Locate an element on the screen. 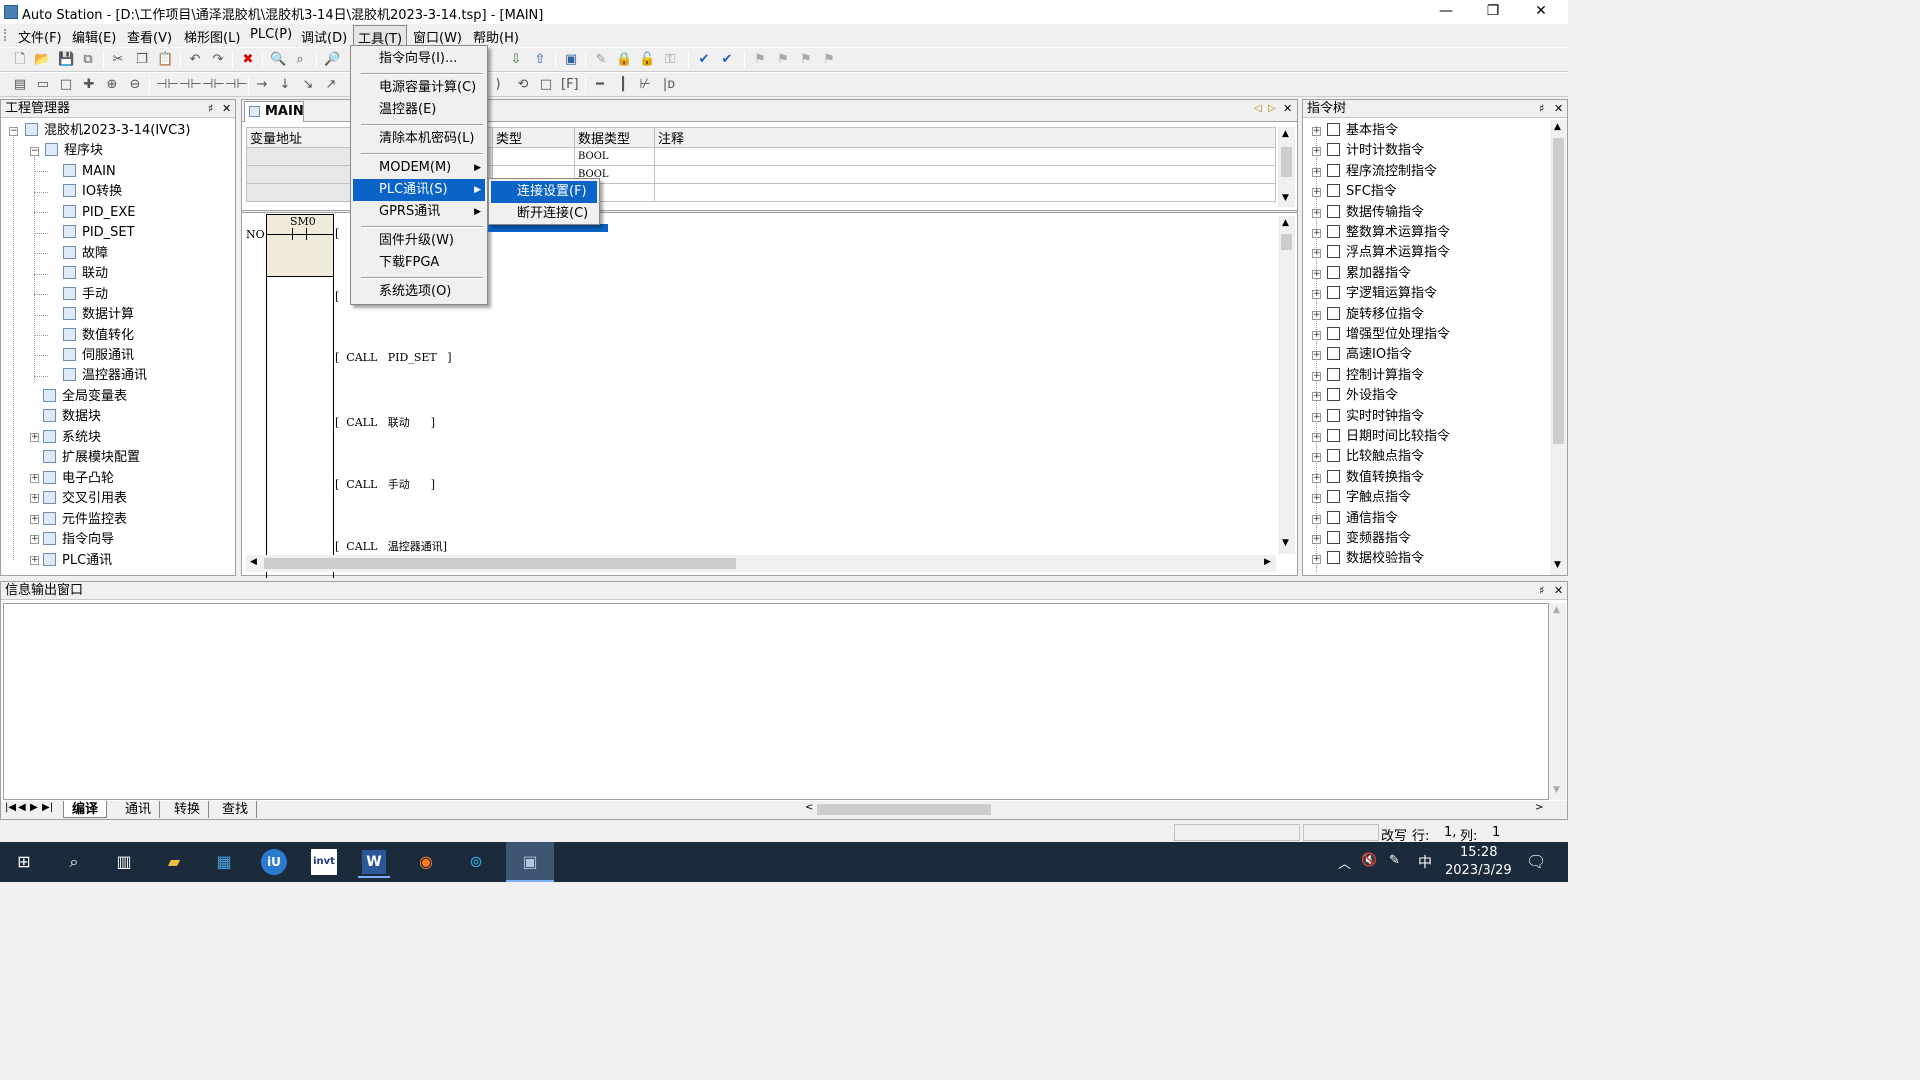 Image resolution: width=1920 pixels, height=1080 pixels. instr-tree-item: 浮点算术运算指令 is located at coordinates (1388, 253).